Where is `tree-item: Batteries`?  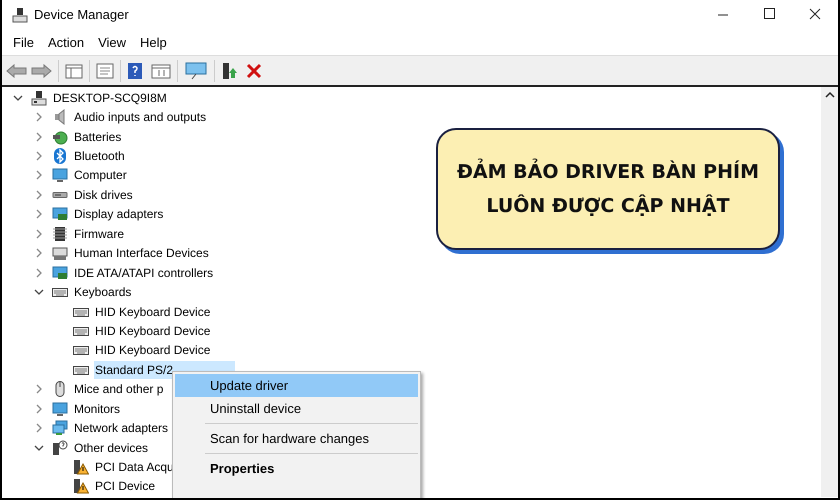 tree-item: Batteries is located at coordinates (97, 137).